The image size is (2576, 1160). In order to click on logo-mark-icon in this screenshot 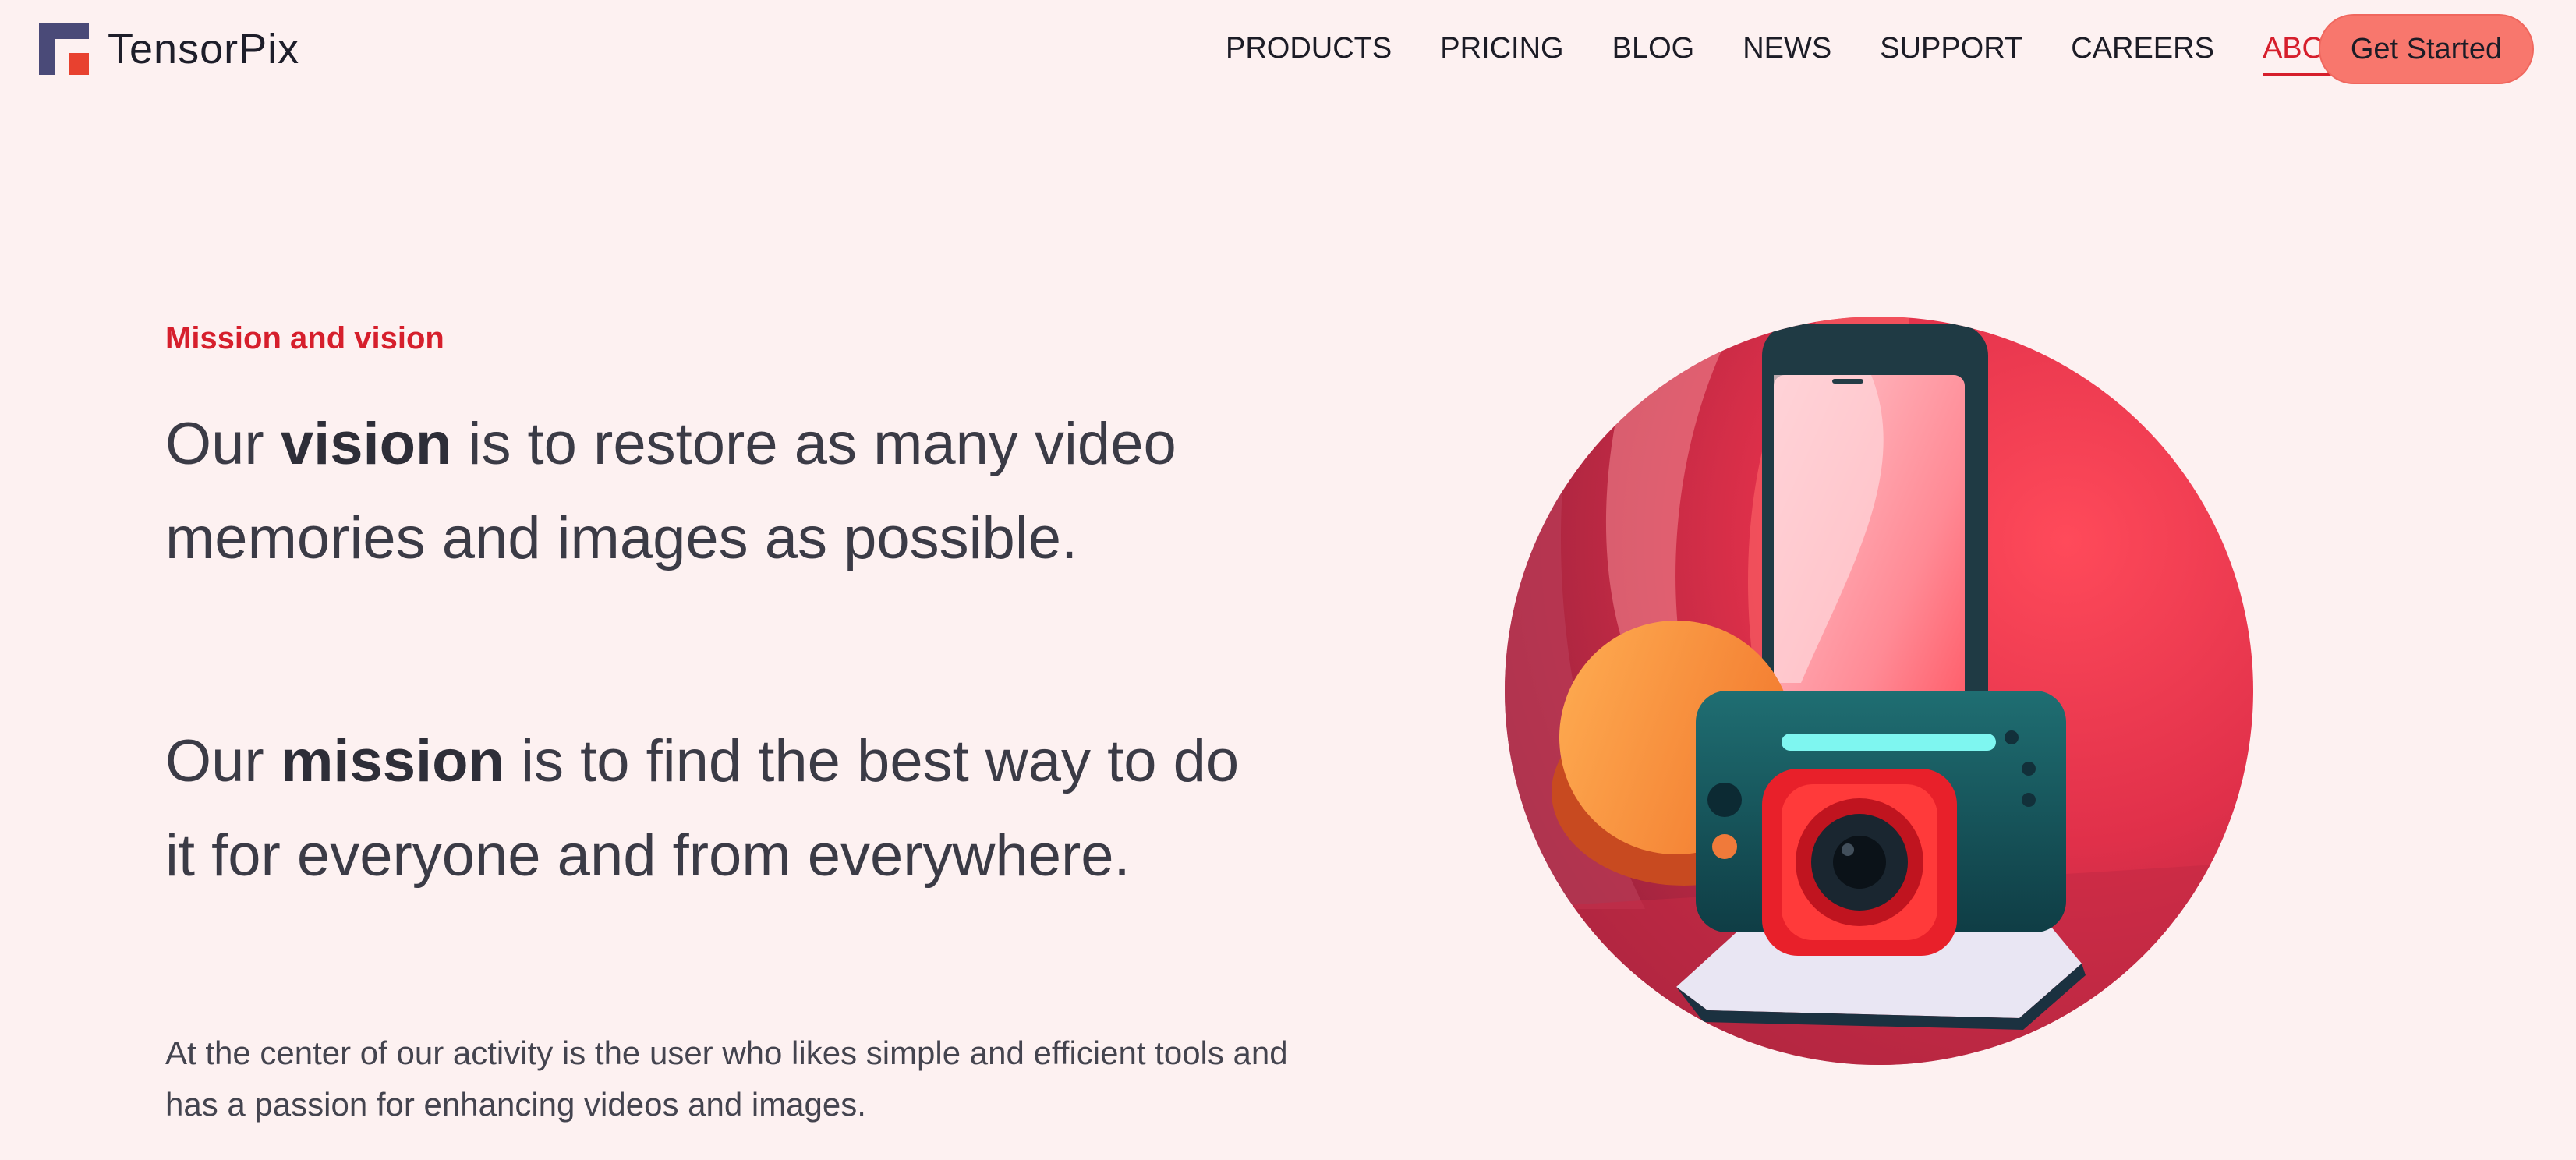, I will do `click(64, 49)`.